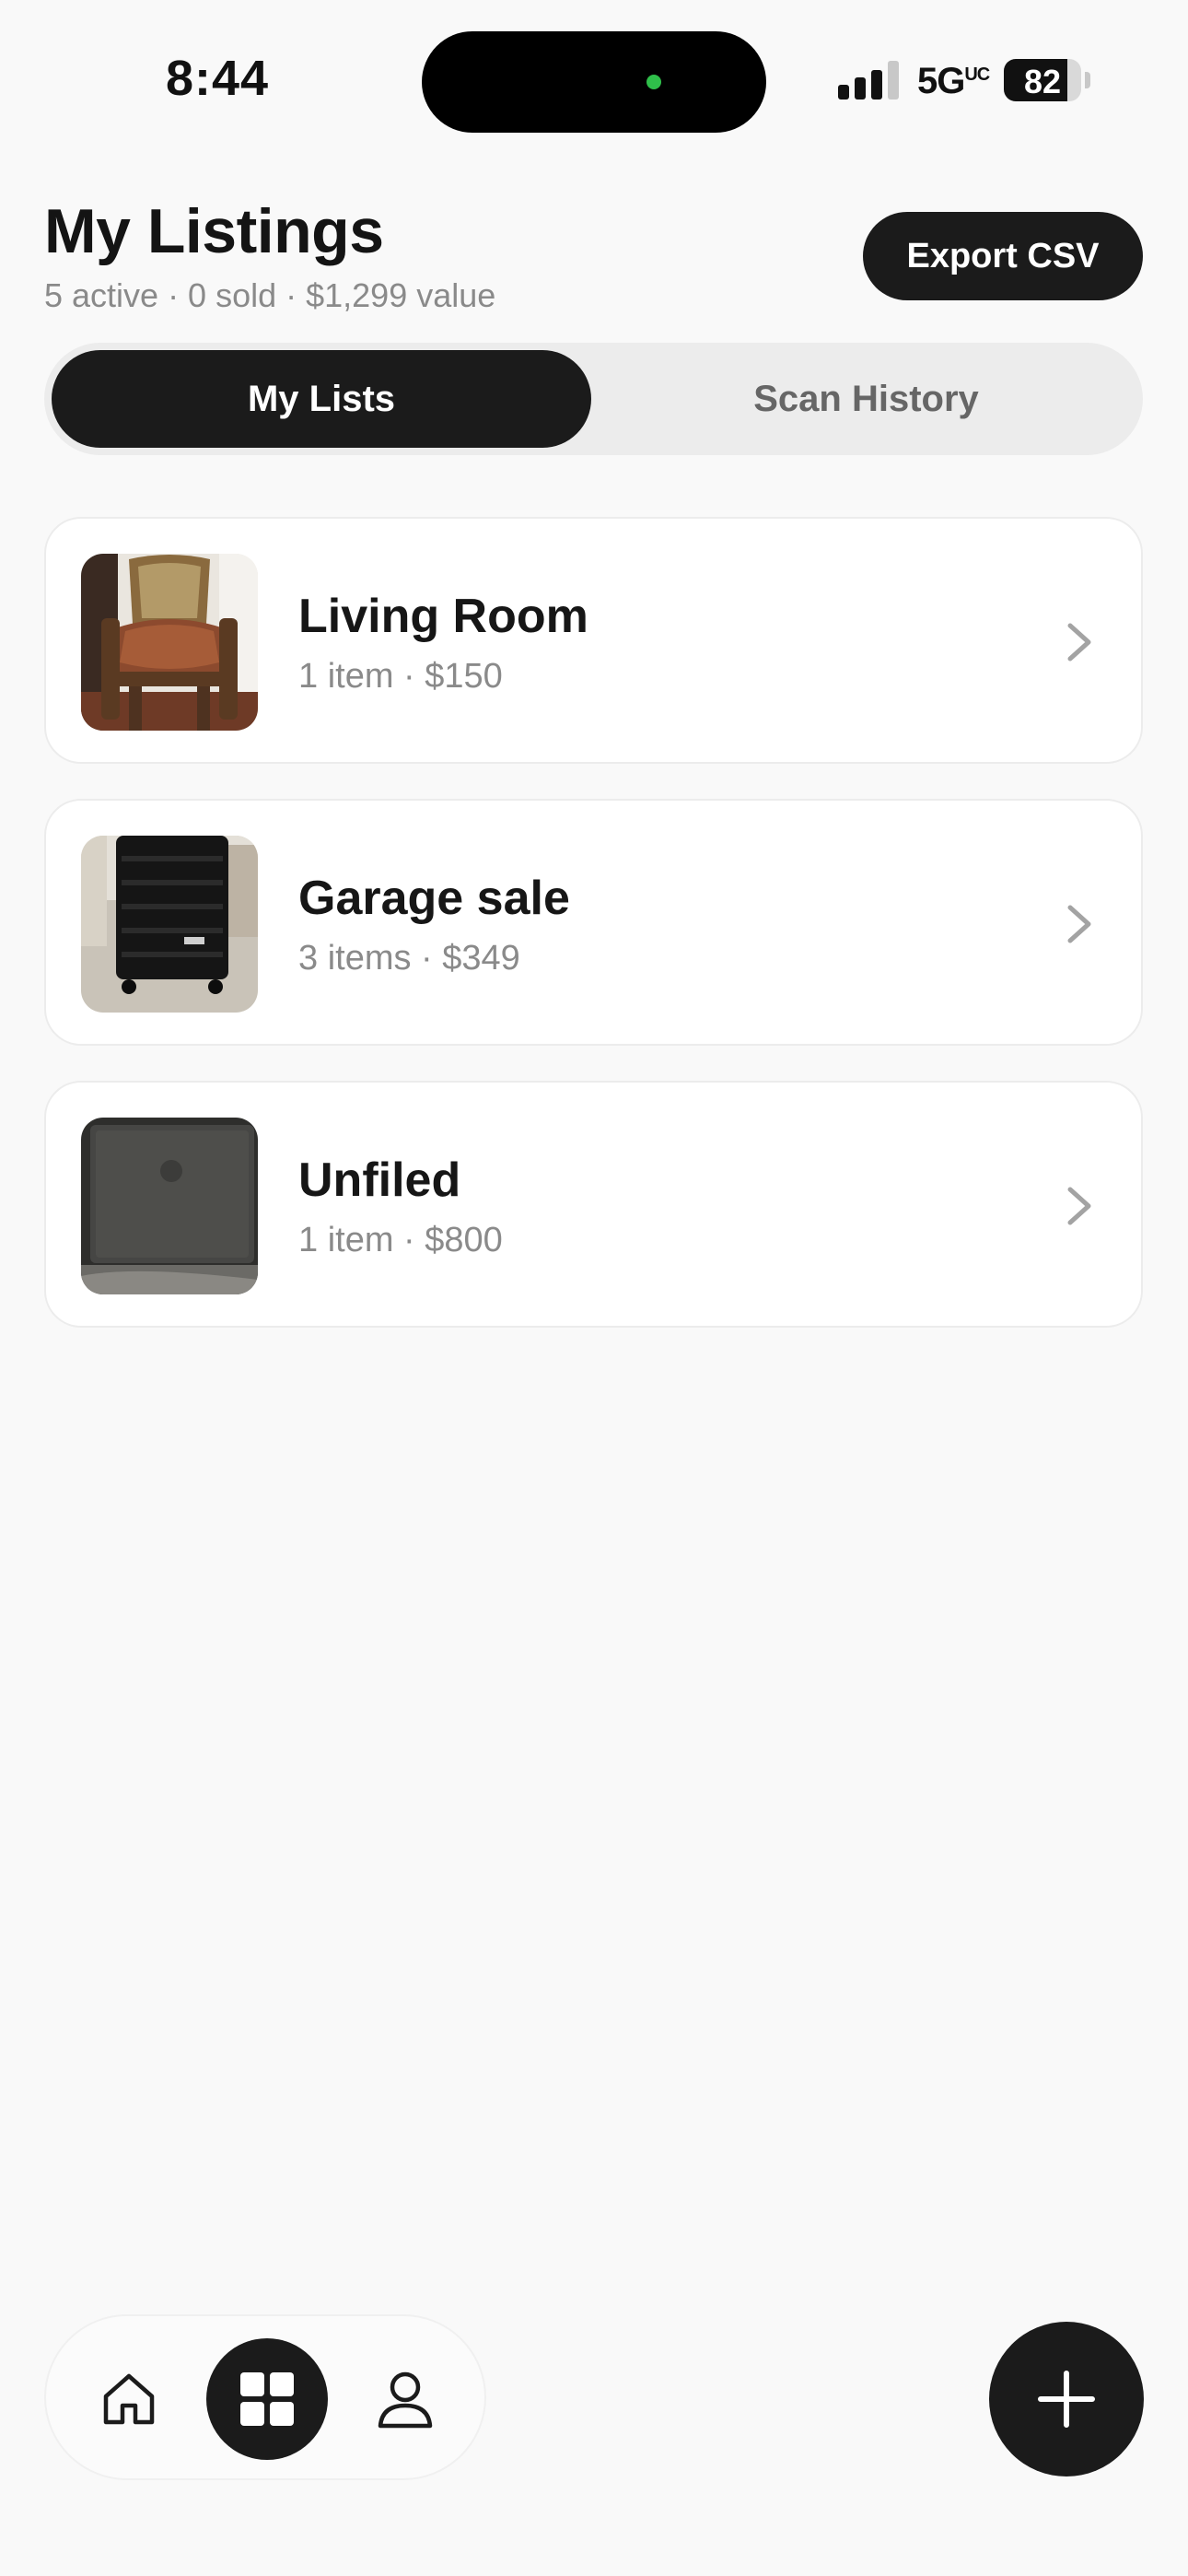 The width and height of the screenshot is (1188, 2576). I want to click on person-icon, so click(405, 2400).